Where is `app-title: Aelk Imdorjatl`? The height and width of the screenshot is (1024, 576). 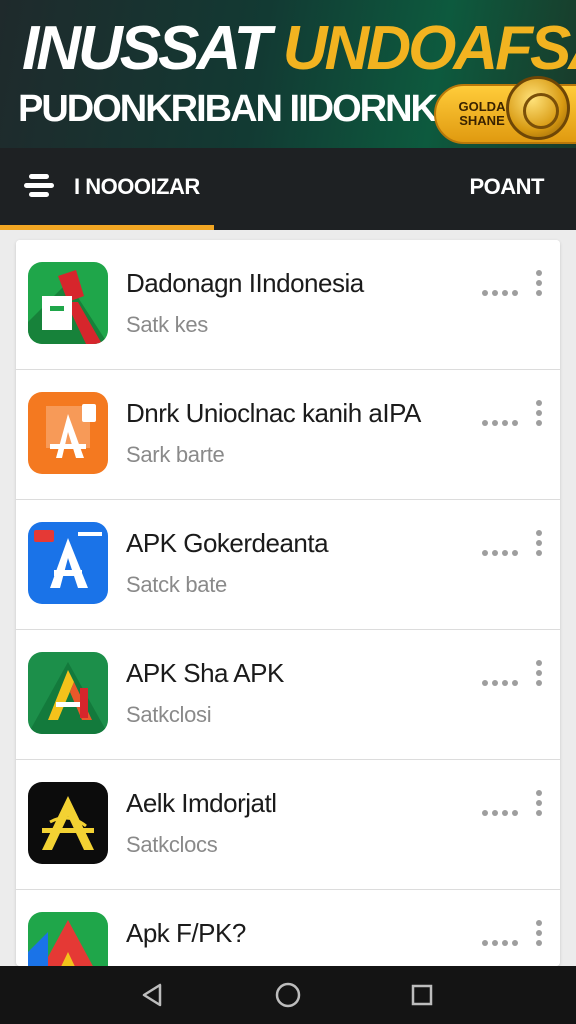
app-title: Aelk Imdorjatl is located at coordinates (201, 803).